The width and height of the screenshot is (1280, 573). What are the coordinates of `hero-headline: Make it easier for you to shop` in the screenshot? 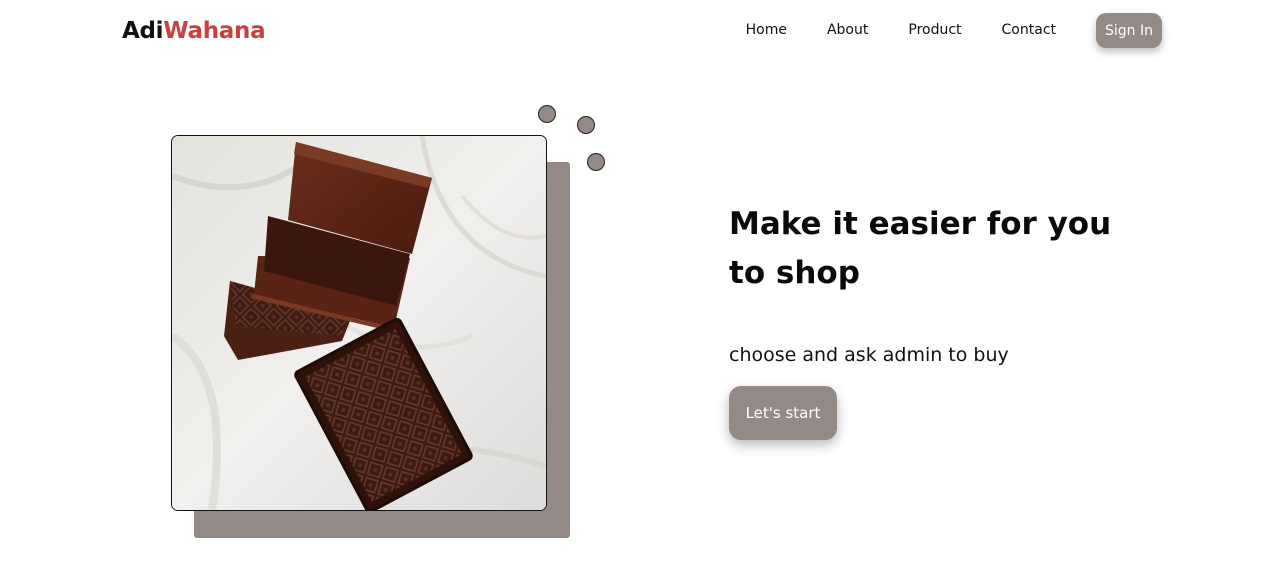 It's located at (920, 248).